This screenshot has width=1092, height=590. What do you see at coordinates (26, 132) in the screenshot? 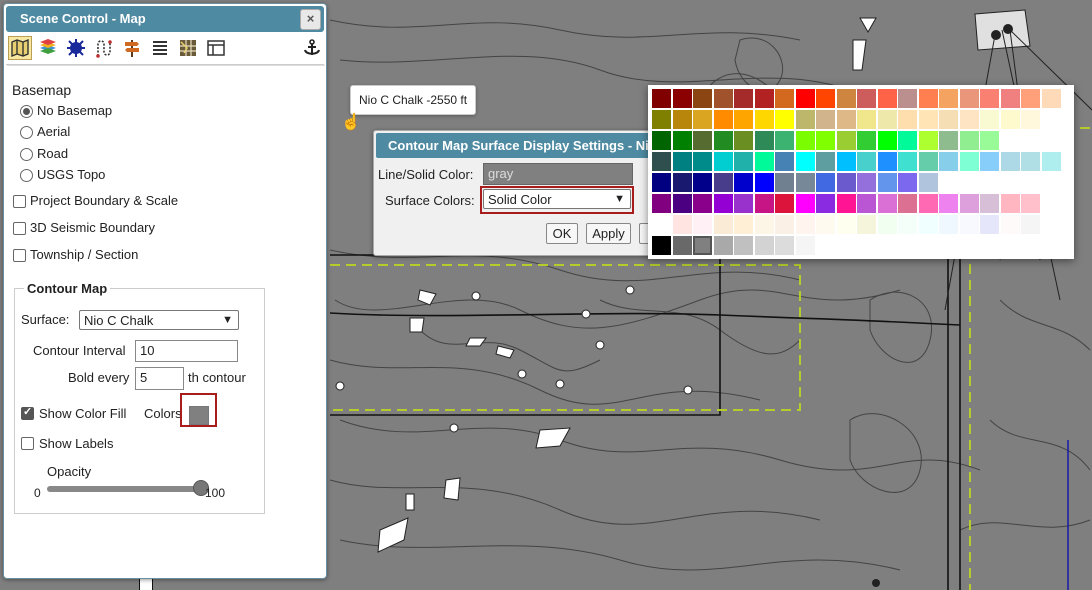
I see `radio-aerial` at bounding box center [26, 132].